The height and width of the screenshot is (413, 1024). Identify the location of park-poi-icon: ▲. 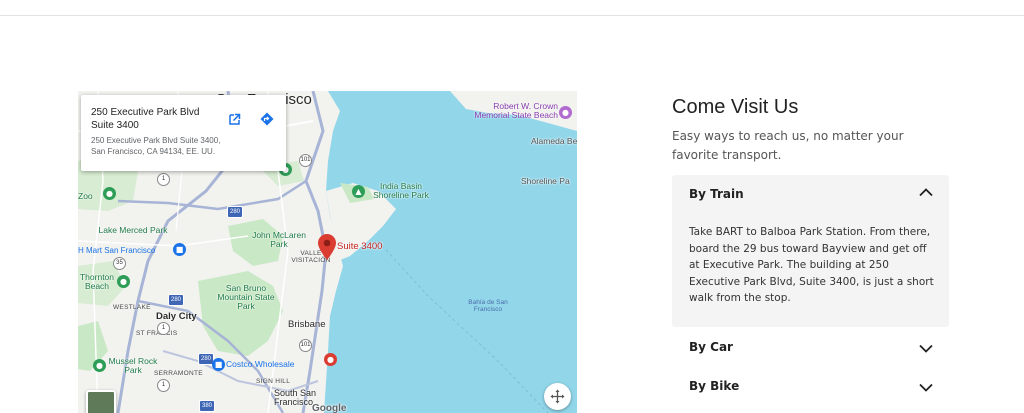
(358, 191).